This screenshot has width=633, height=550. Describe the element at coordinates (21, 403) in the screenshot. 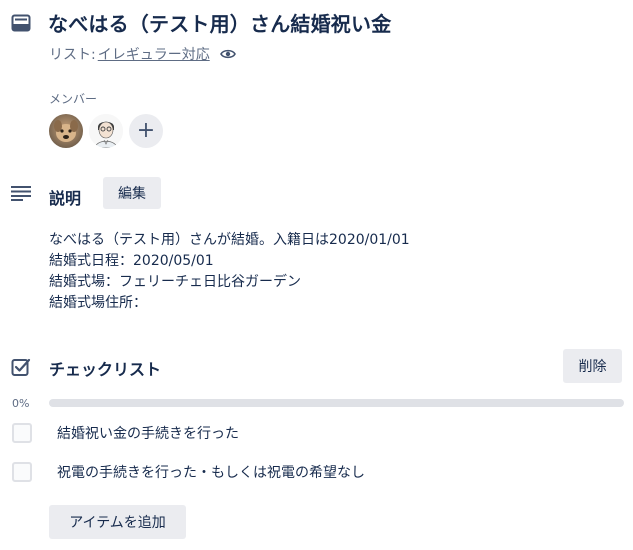

I see `progress-percentage: 0%` at that location.